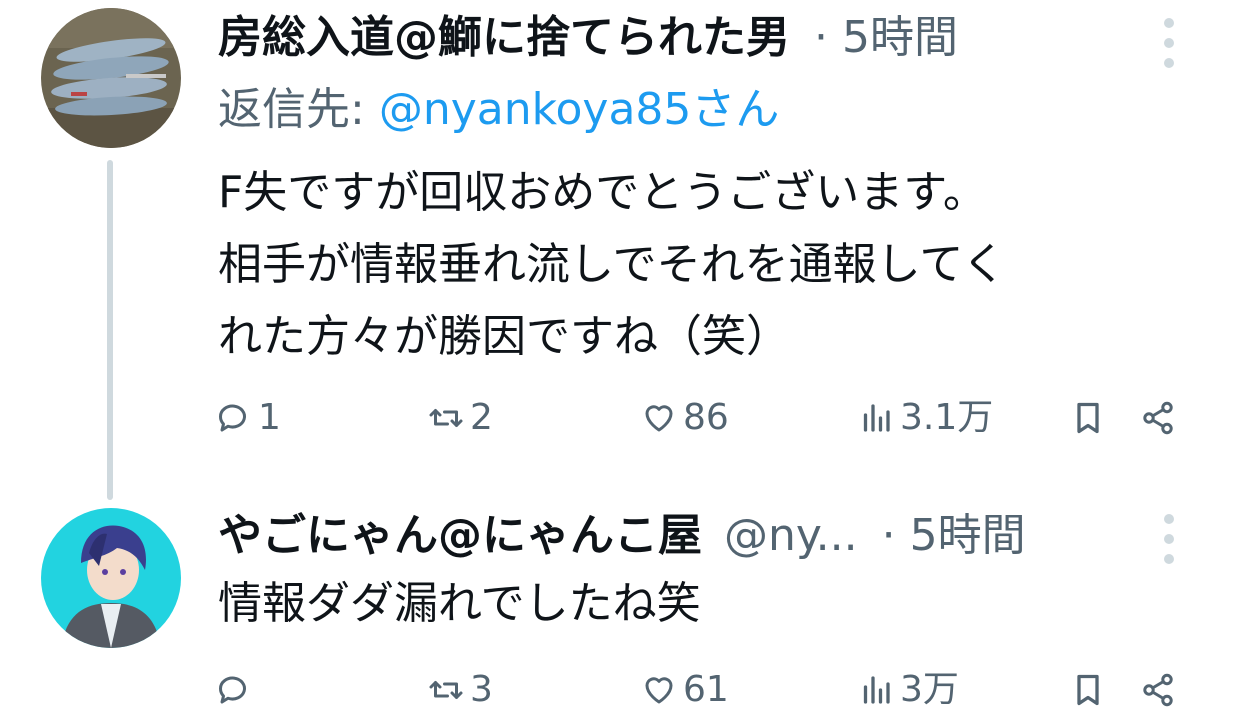 Image resolution: width=1239 pixels, height=727 pixels. I want to click on views-count: 3.1万, so click(947, 417).